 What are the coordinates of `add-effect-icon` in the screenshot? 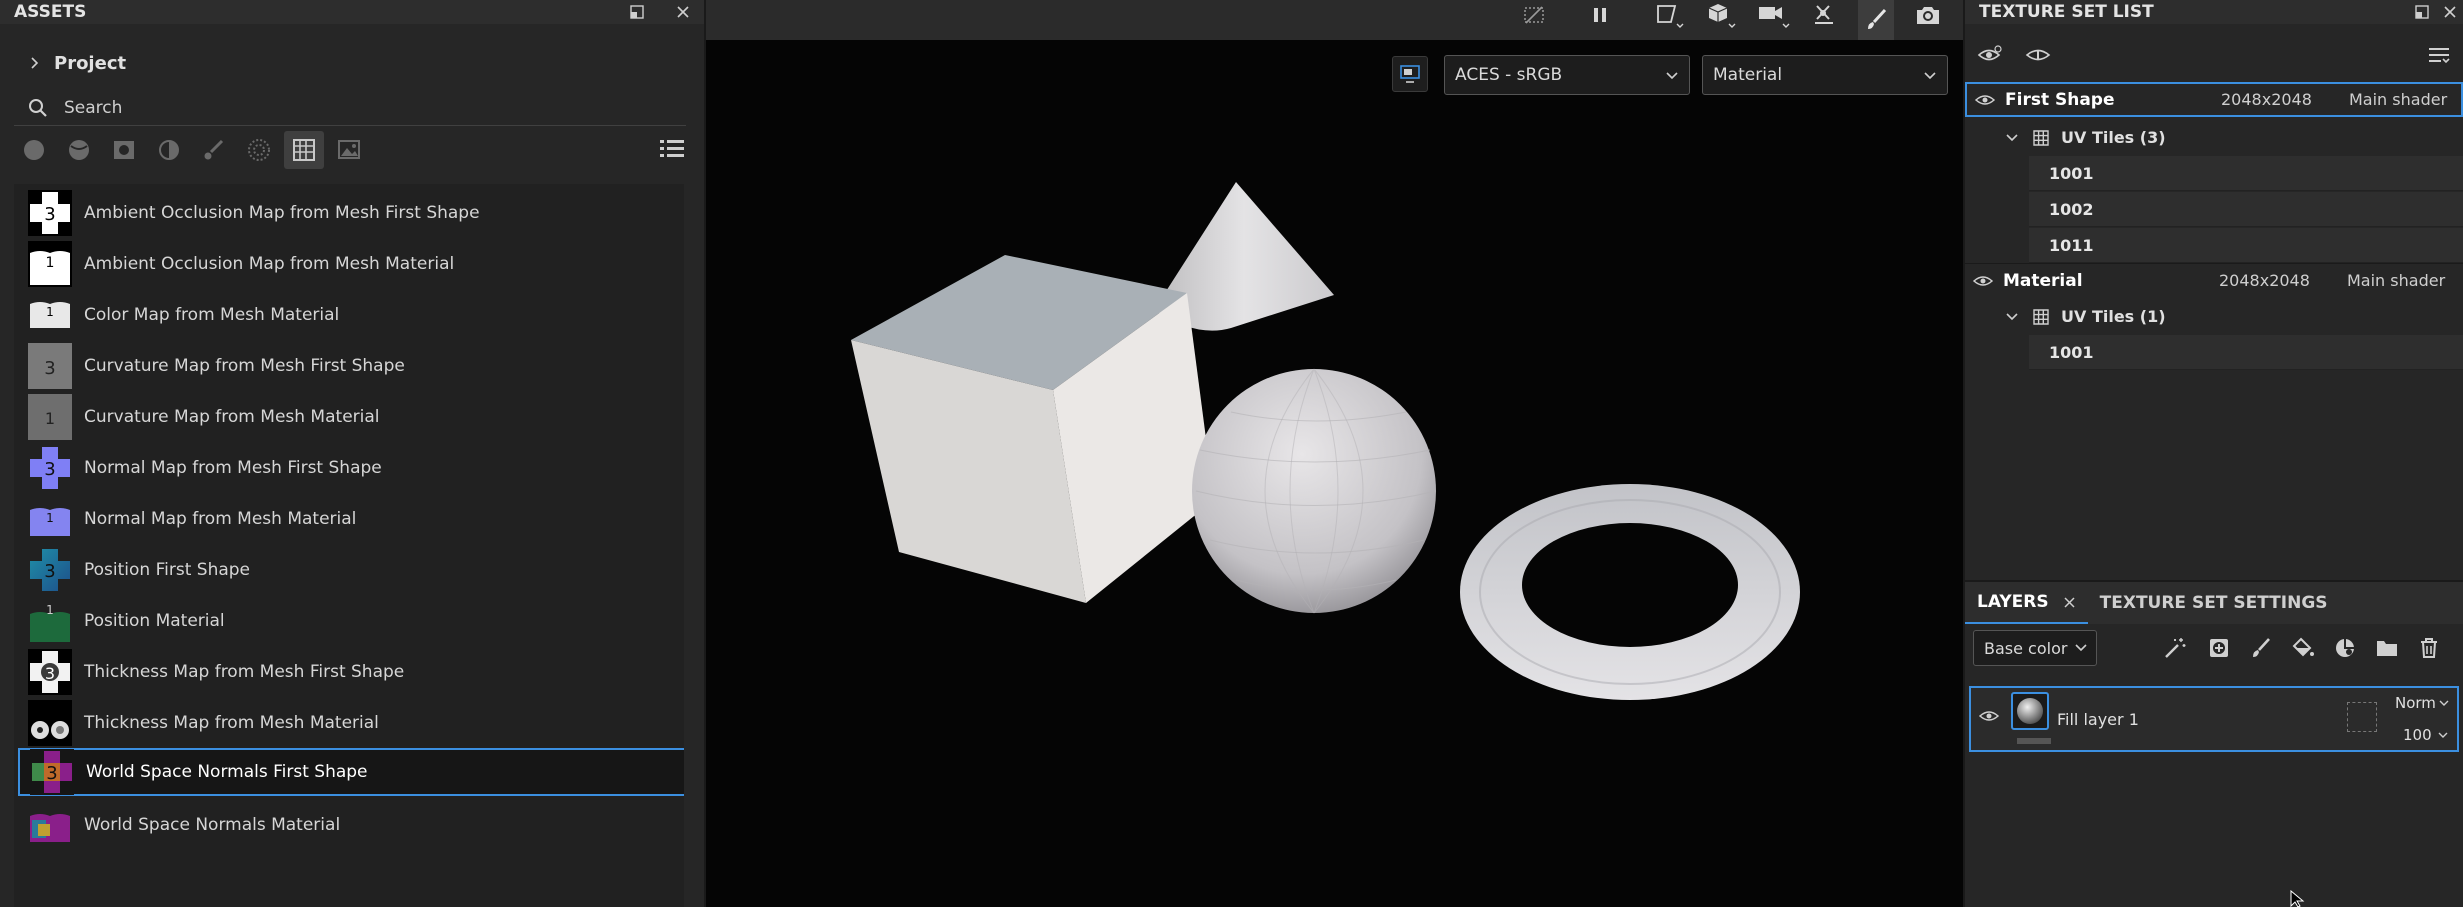 It's located at (2345, 648).